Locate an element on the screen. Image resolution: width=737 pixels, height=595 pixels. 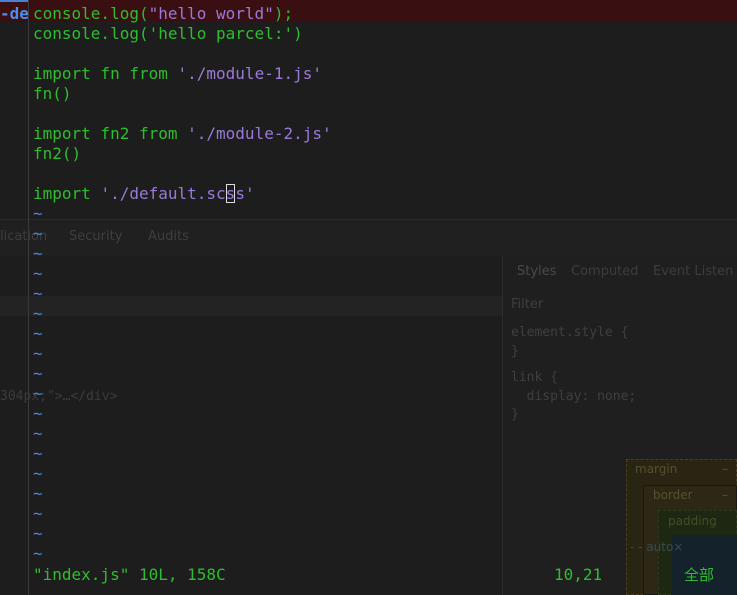
code-token: fn() is located at coordinates (52, 93).